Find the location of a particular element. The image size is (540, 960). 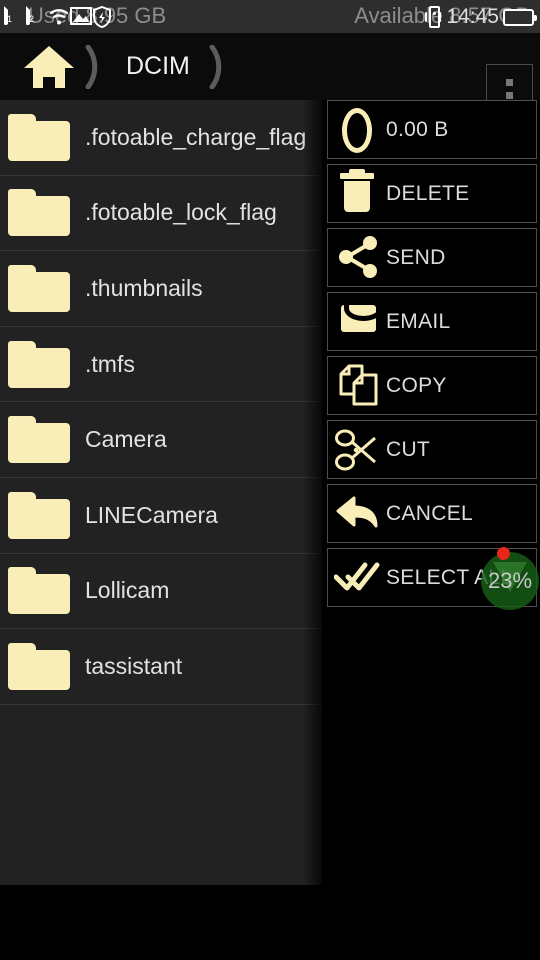

list-item: .fotoable_lock_flag is located at coordinates (161, 214).